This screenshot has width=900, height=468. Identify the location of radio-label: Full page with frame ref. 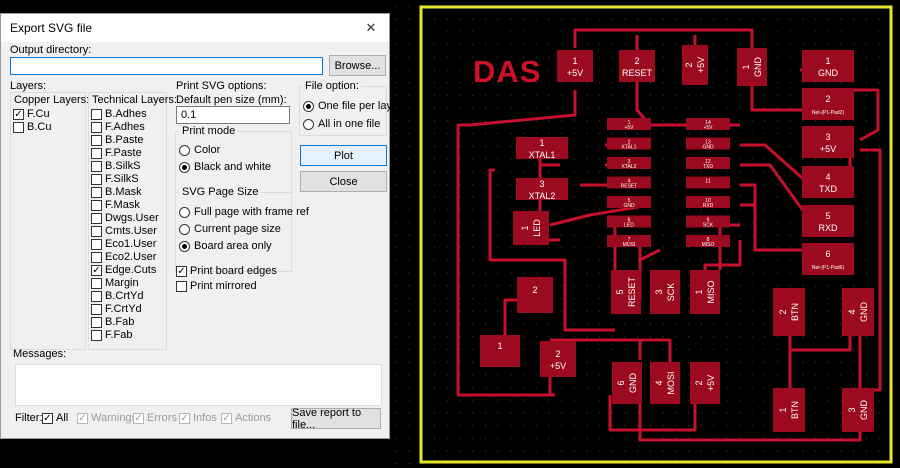
(251, 212).